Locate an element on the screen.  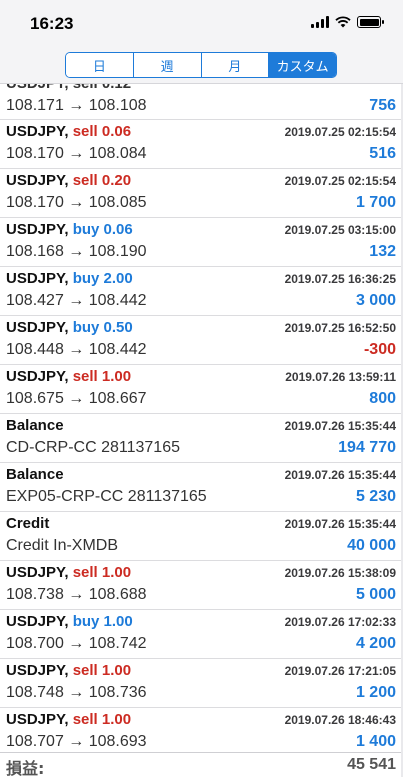
list-item-detail: 108.170 → 108.084 is located at coordinates (76, 153).